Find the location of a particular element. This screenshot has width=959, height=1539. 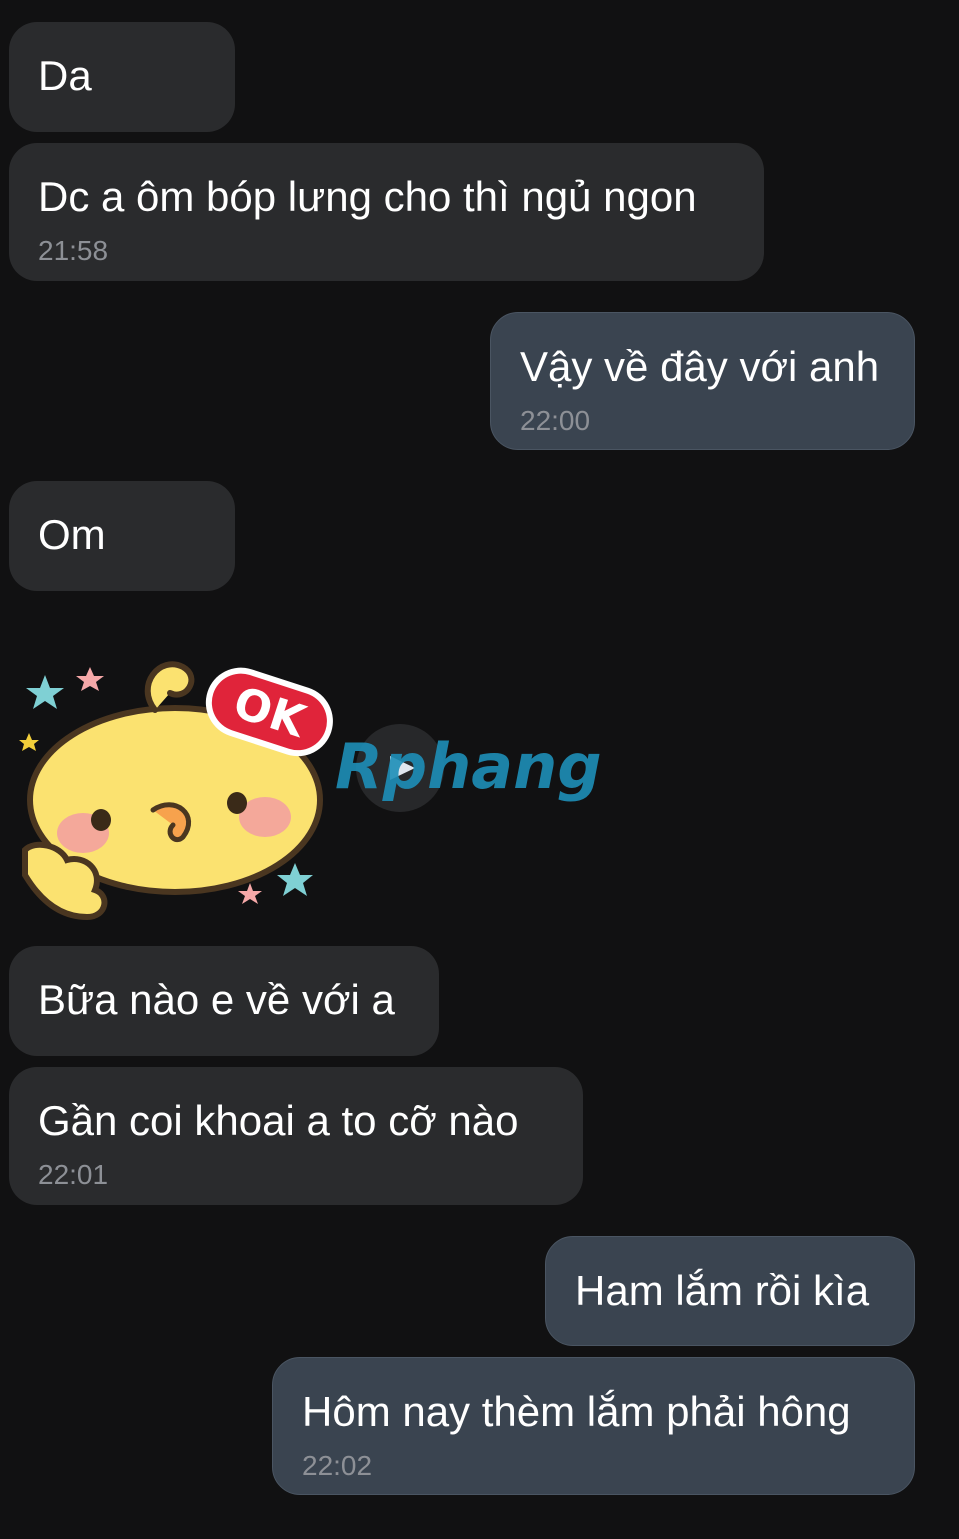

message-bubble-outgoing: Vậy về đây với anh 22:00 is located at coordinates (702, 381).